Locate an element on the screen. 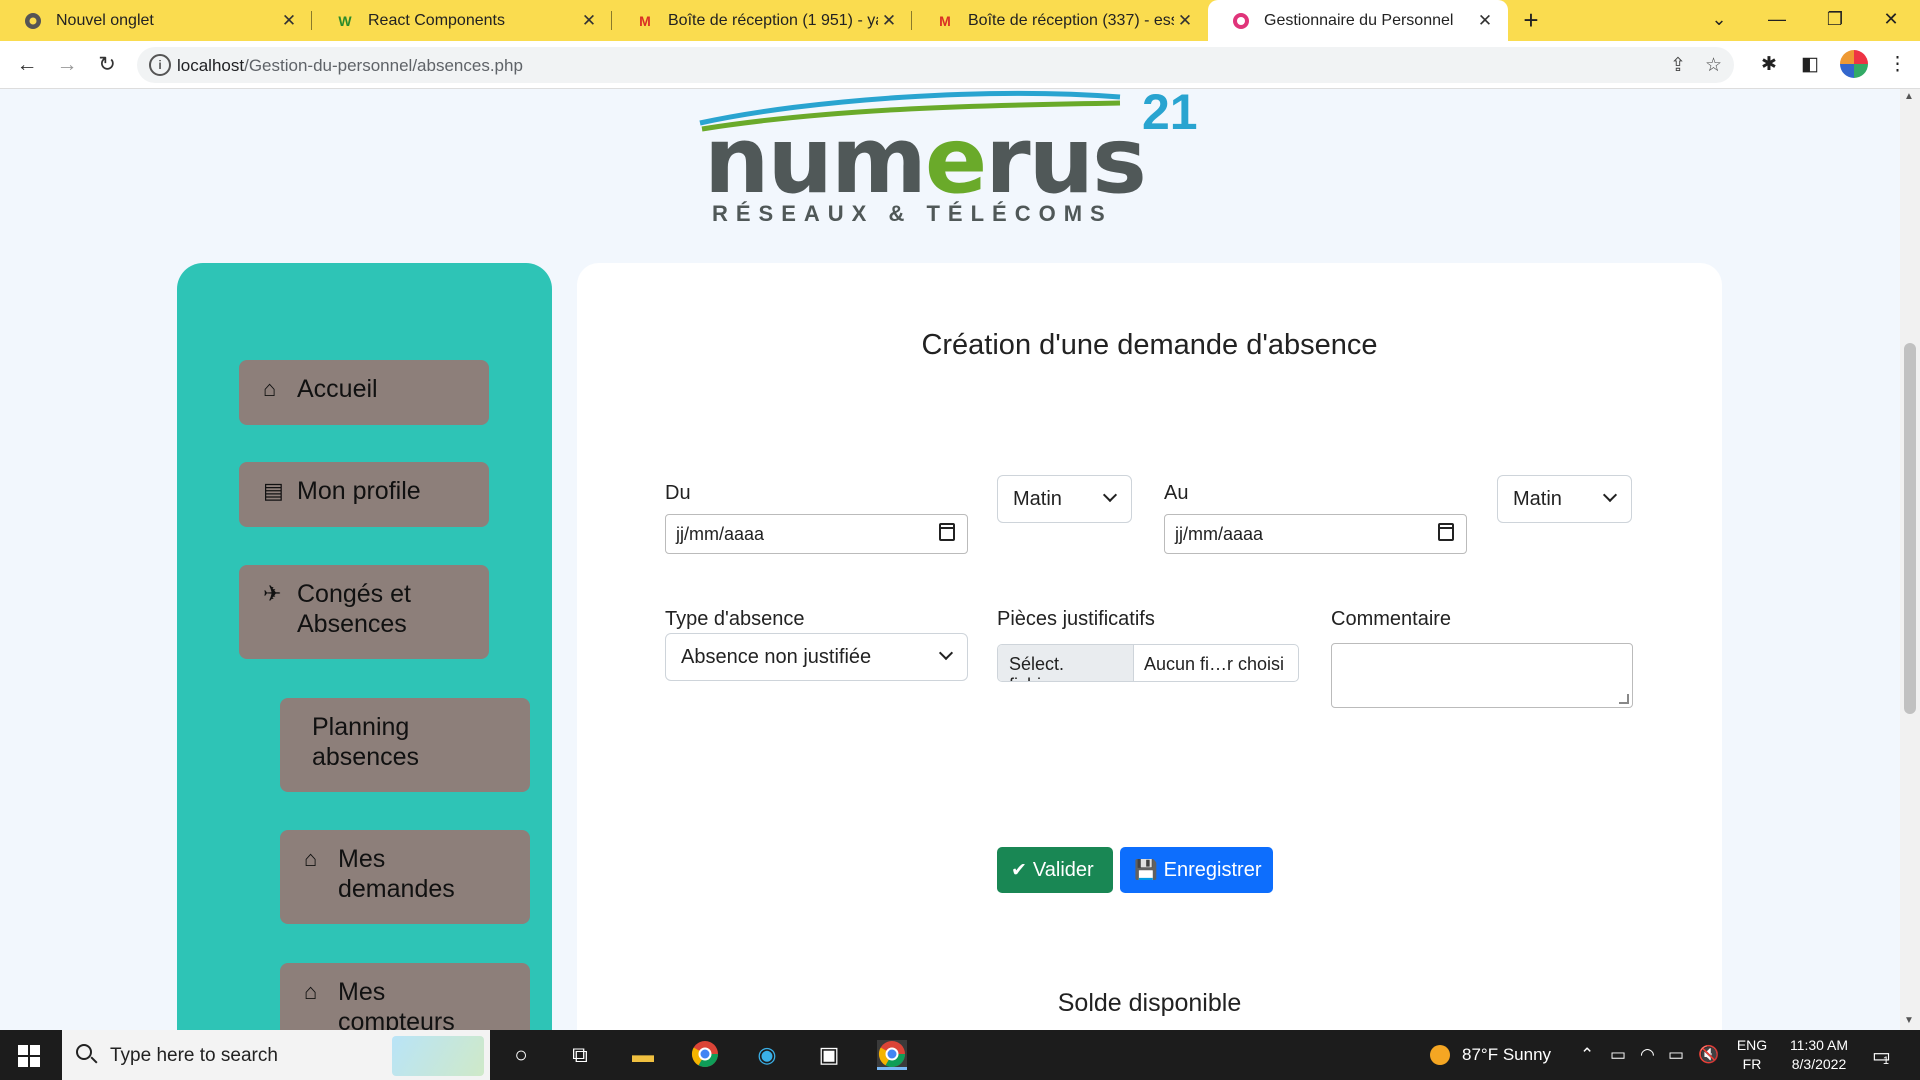 Image resolution: width=1920 pixels, height=1080 pixels. sidebar-item-mes-demandes: ⌂ Mes demandes is located at coordinates (405, 877).